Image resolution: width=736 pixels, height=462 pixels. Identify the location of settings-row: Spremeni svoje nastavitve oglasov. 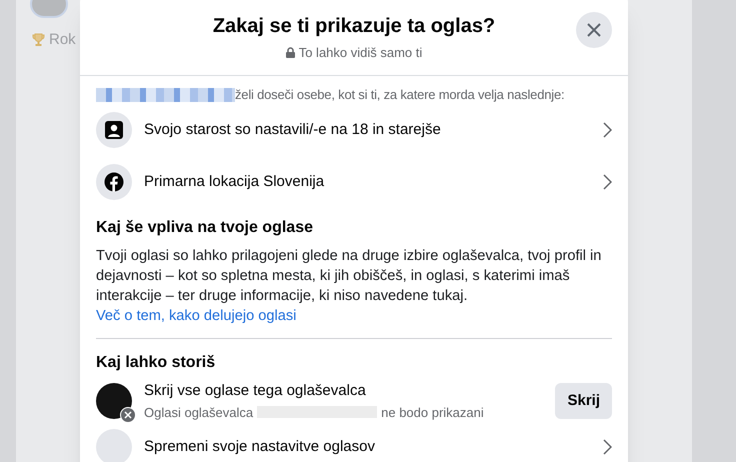
(354, 444).